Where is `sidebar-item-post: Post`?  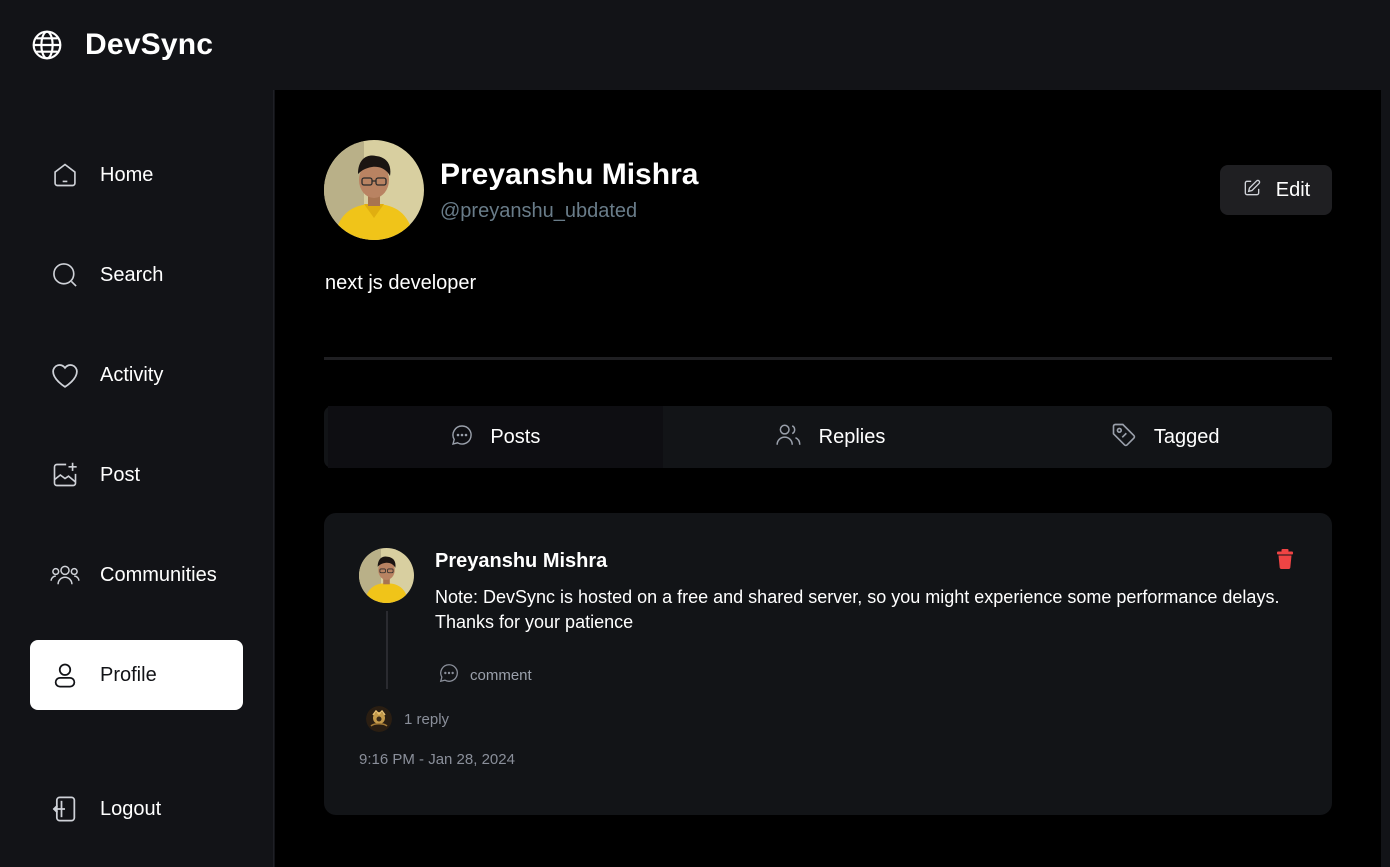 sidebar-item-post: Post is located at coordinates (136, 475).